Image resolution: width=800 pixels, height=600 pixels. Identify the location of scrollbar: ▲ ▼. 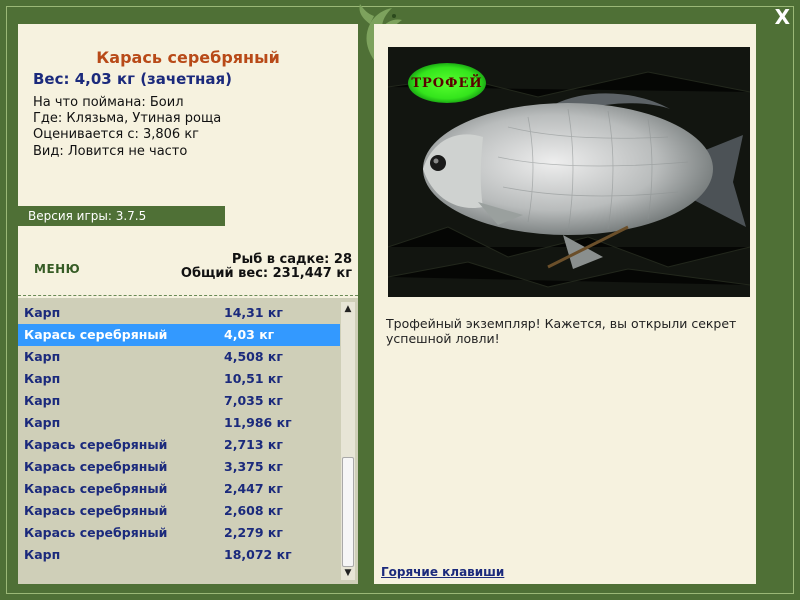
(348, 441).